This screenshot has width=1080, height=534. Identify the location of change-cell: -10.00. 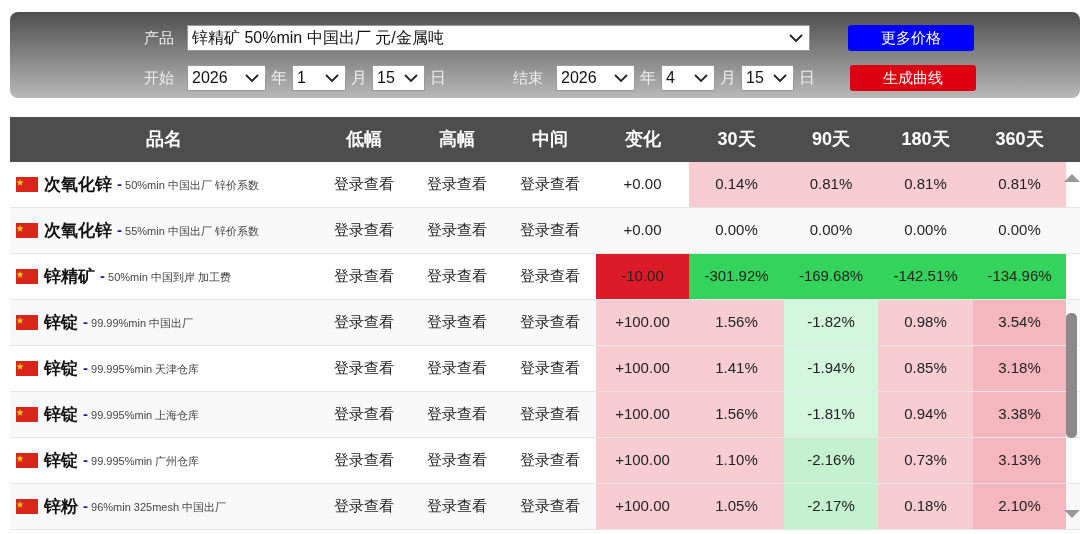
(642, 276).